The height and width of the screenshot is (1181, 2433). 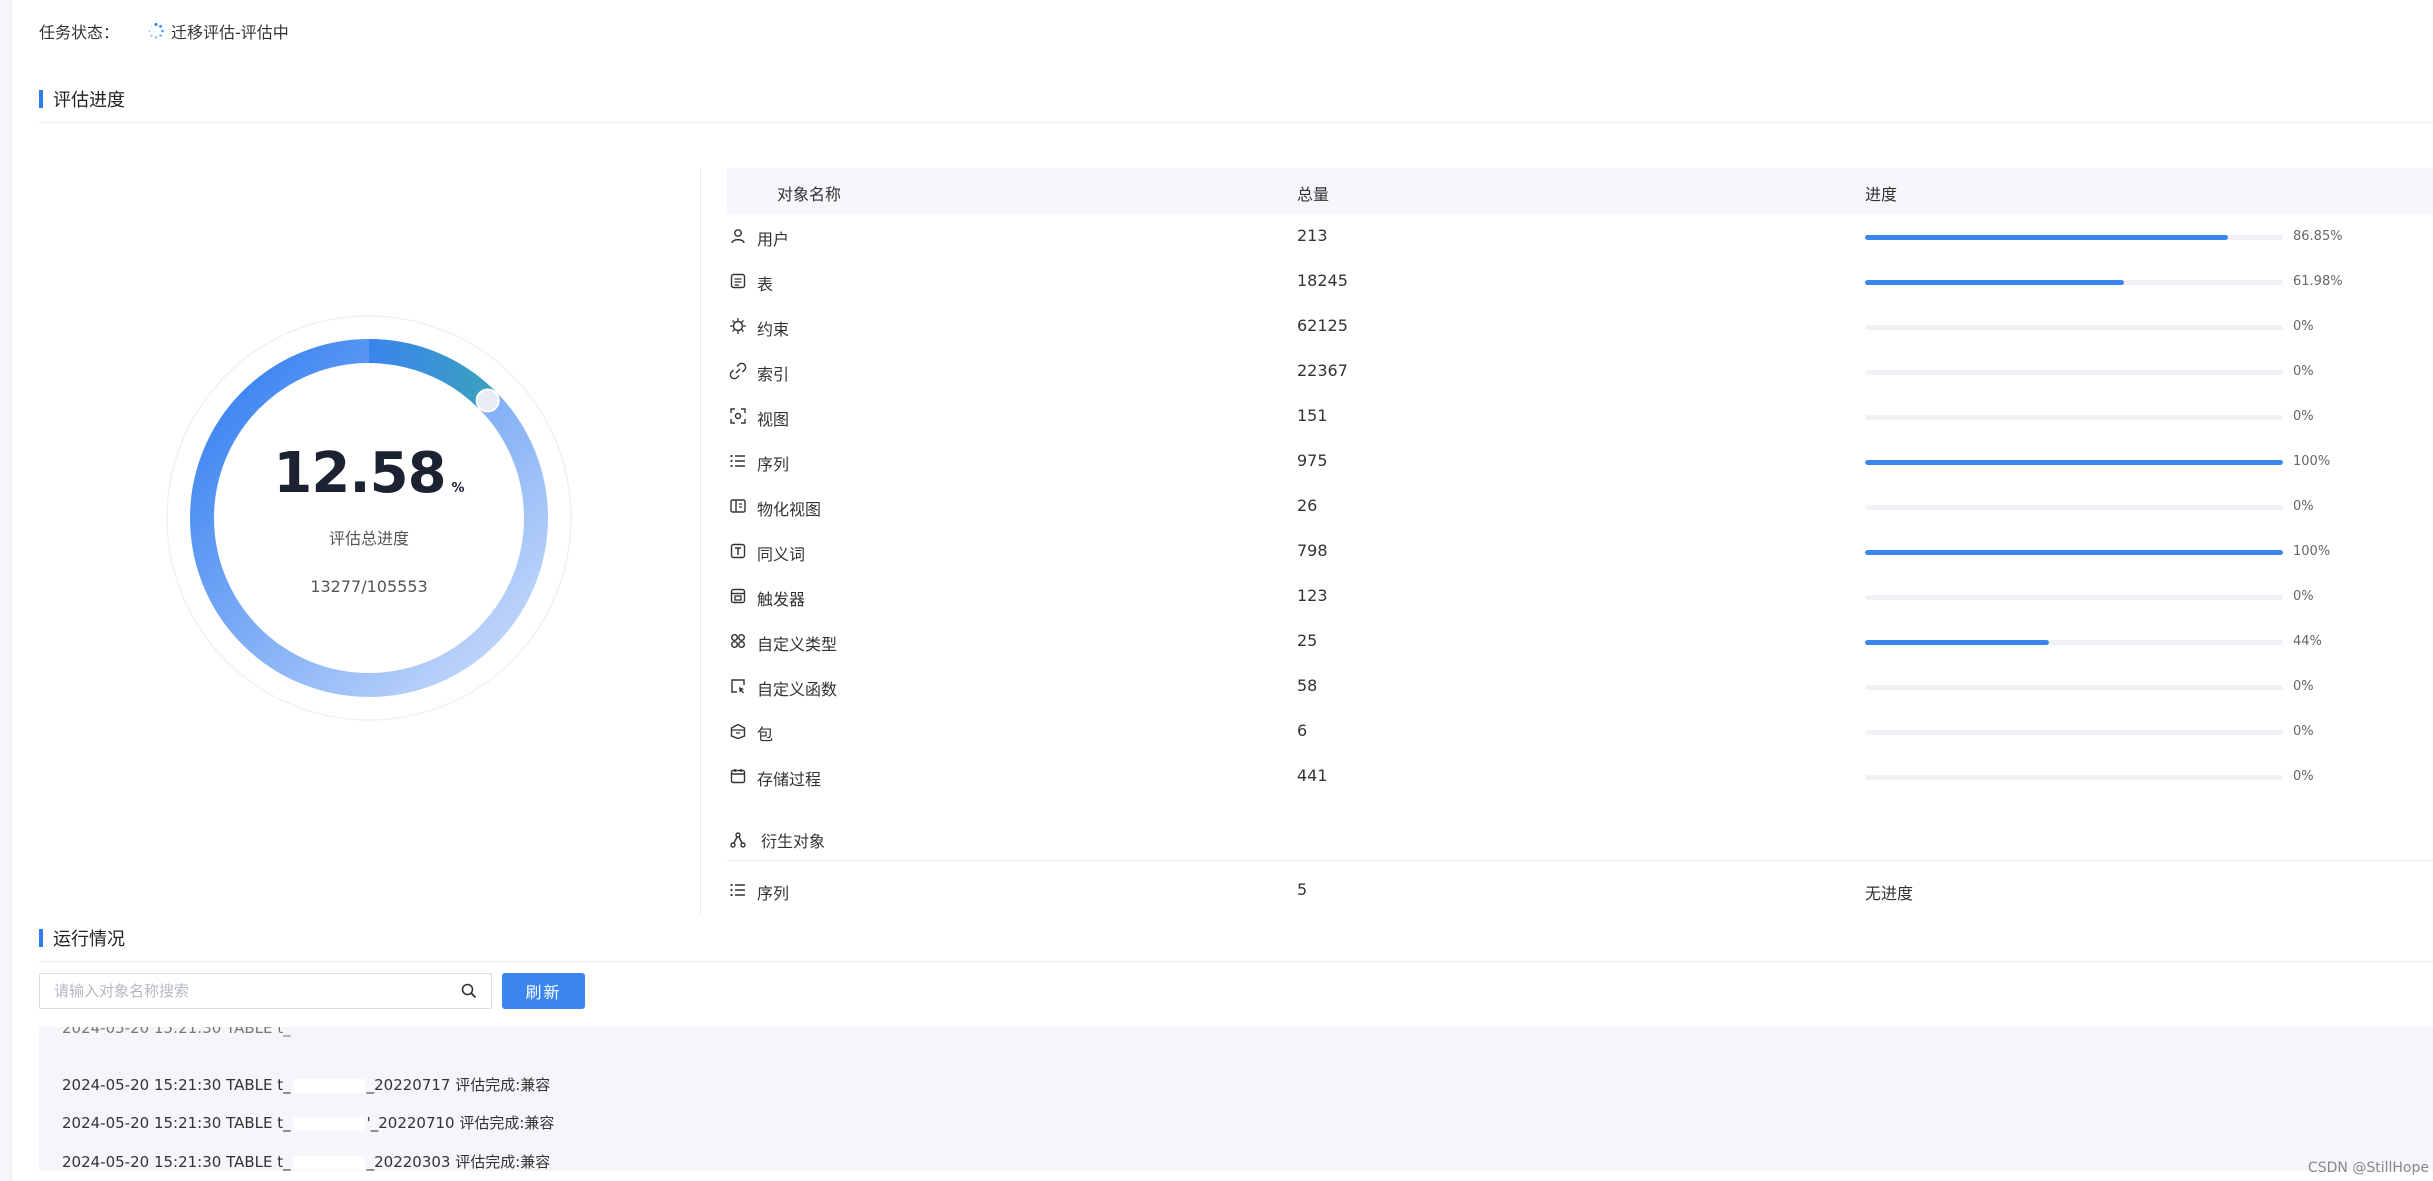 What do you see at coordinates (2368, 1168) in the screenshot?
I see `watermark: CSDN @StillHope` at bounding box center [2368, 1168].